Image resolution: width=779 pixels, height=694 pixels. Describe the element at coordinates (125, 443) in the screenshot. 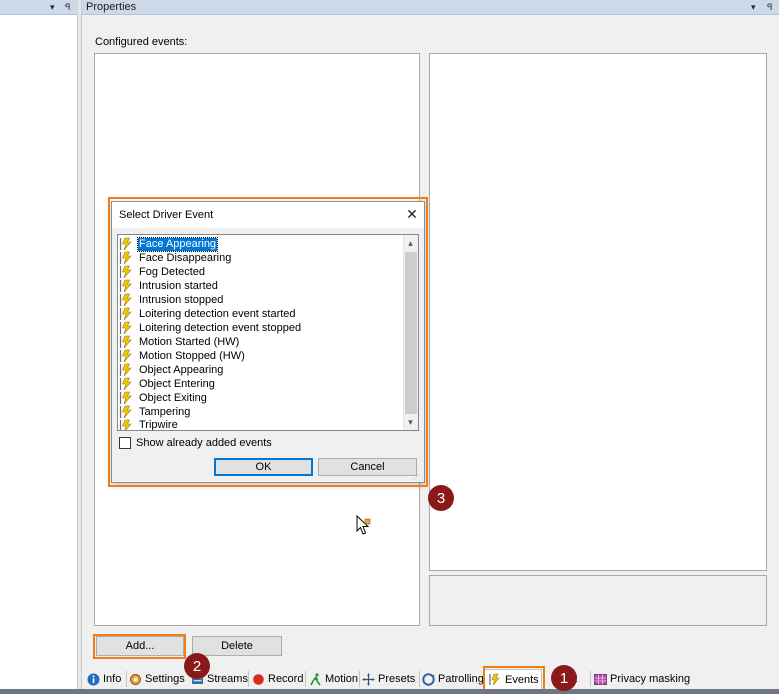

I see `checkbox-box` at that location.